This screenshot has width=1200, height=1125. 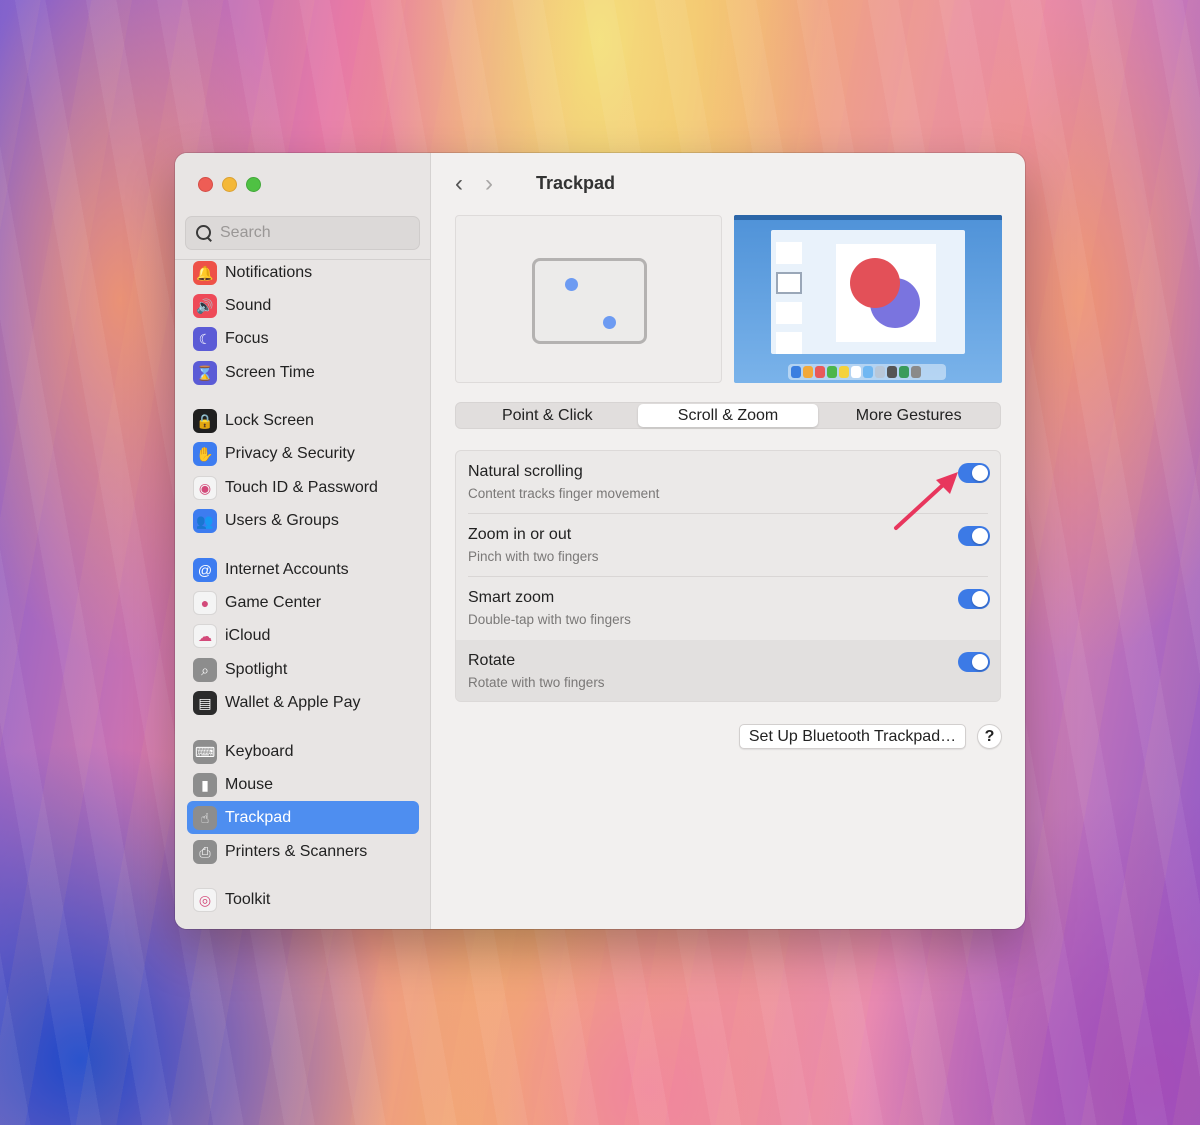 What do you see at coordinates (511, 597) in the screenshot?
I see `setting-title: Smart zoom` at bounding box center [511, 597].